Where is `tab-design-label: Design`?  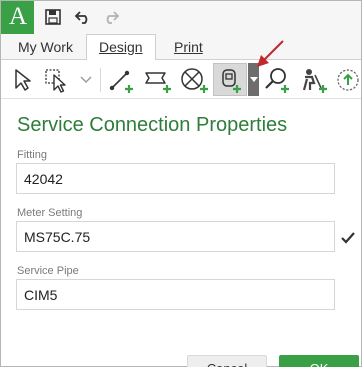
tab-design-label: Design is located at coordinates (121, 47).